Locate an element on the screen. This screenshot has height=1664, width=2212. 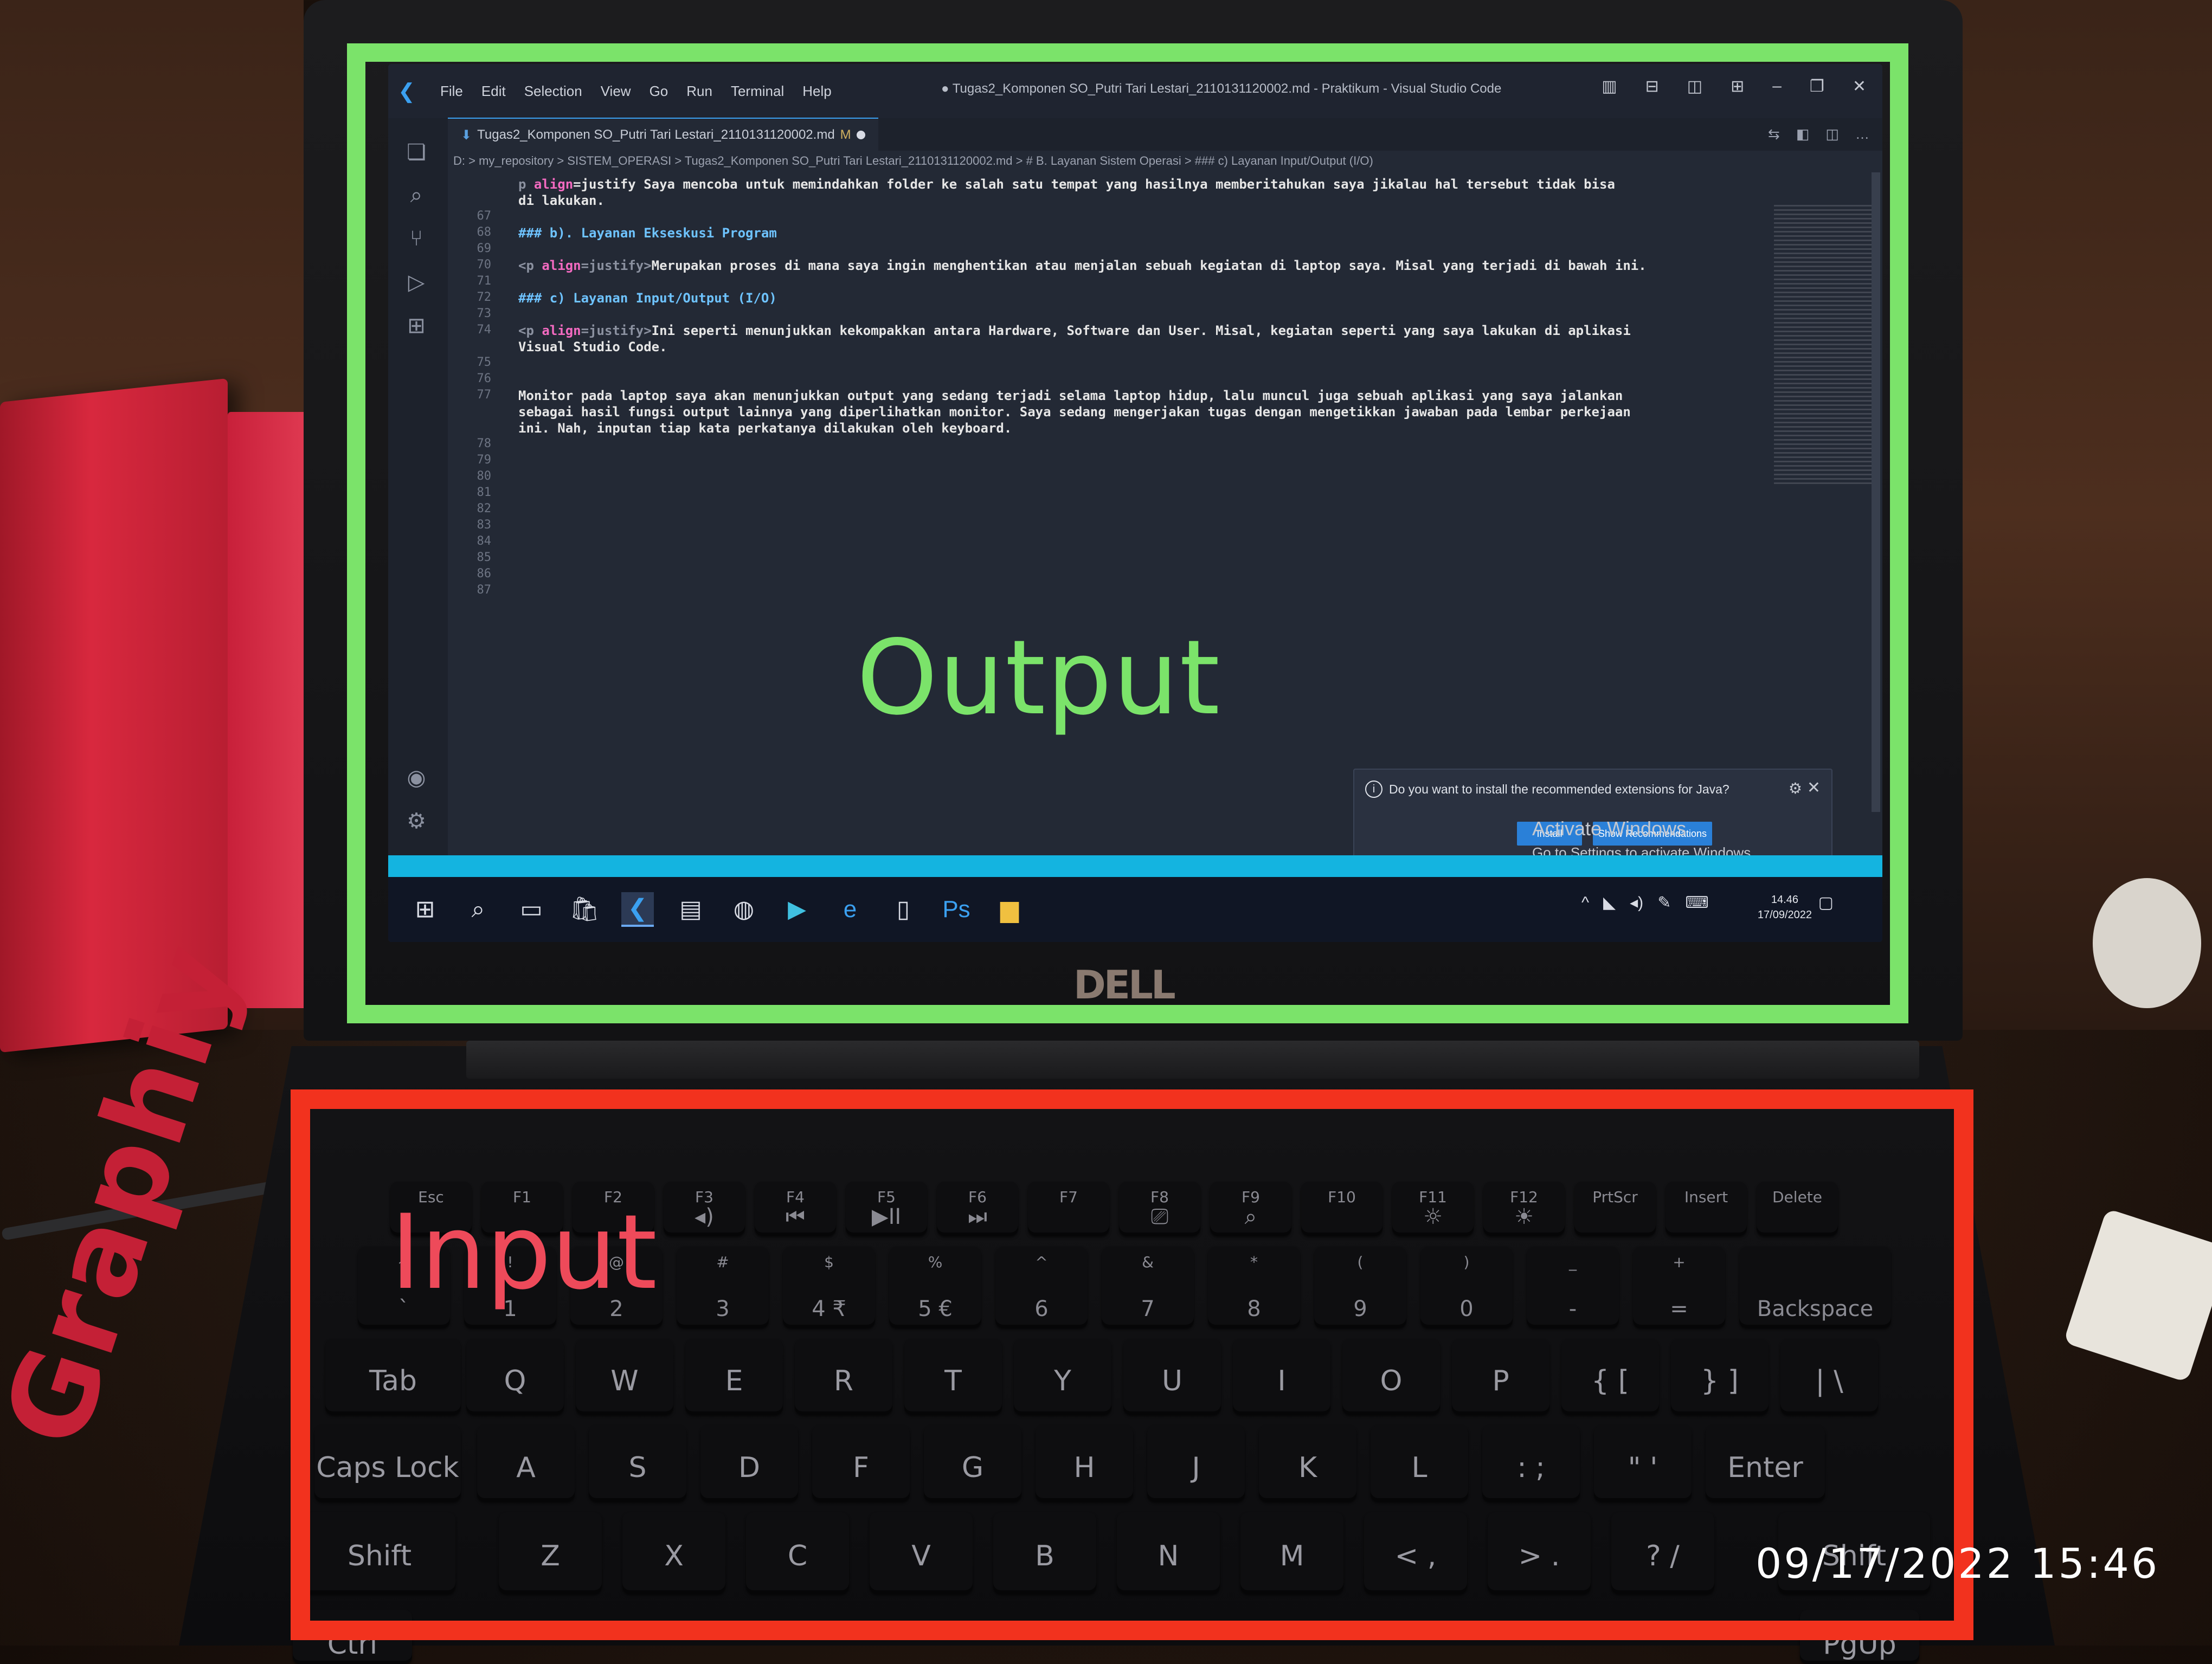
red-binder-spine is located at coordinates (268, 710).